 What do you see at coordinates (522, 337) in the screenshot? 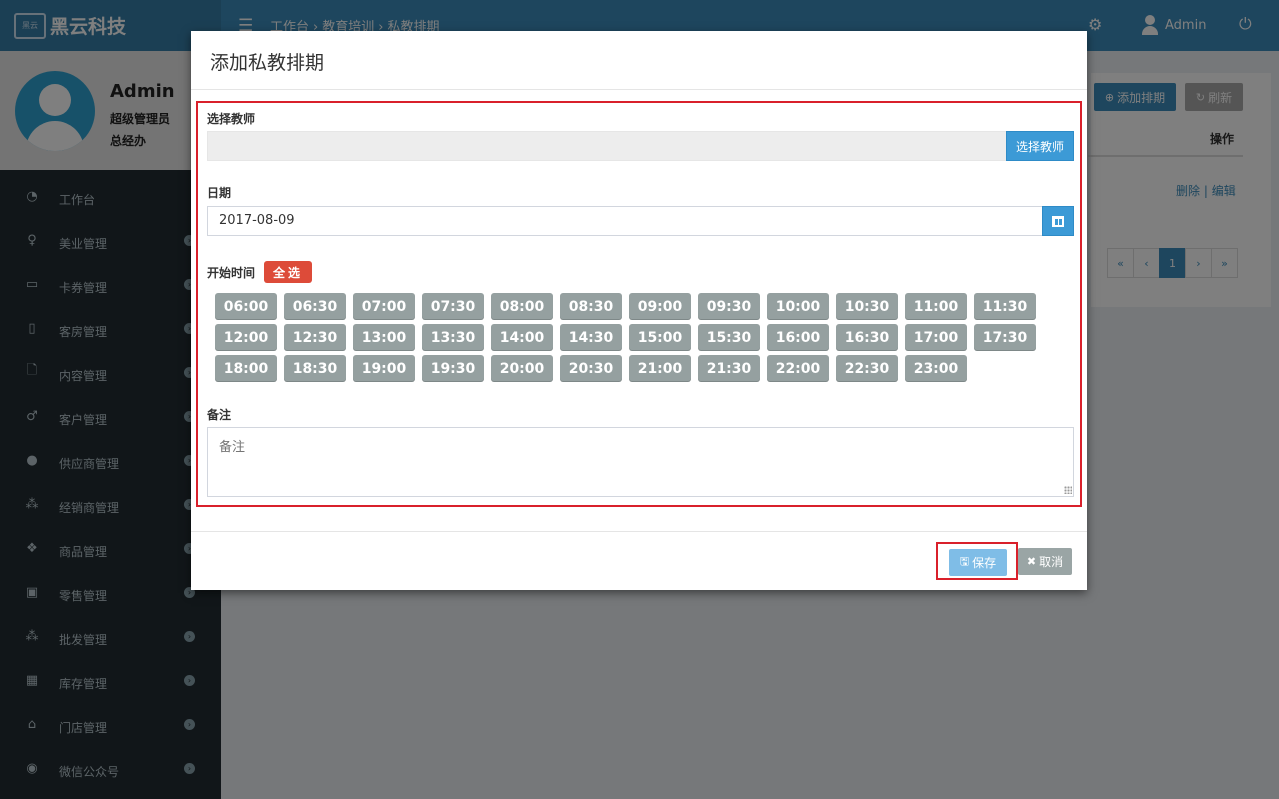
I see `time-slot-button: 14:00` at bounding box center [522, 337].